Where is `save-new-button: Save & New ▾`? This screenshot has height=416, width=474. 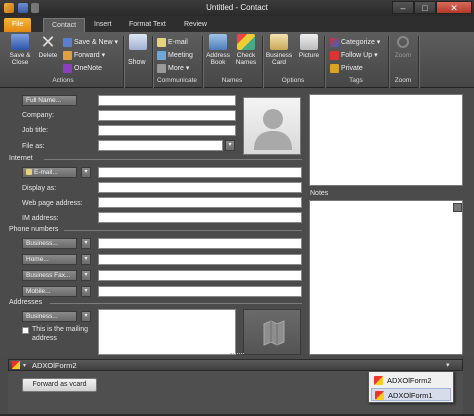 save-new-button: Save & New ▾ is located at coordinates (90, 42).